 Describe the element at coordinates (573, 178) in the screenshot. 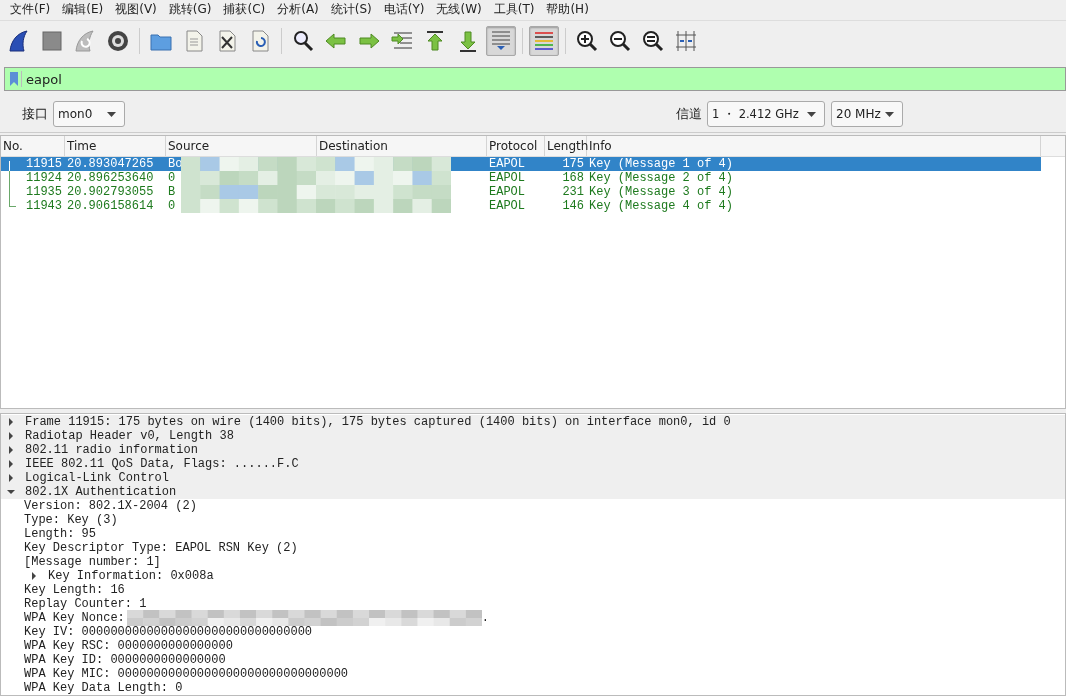

I see `table-cell-text: 168` at that location.